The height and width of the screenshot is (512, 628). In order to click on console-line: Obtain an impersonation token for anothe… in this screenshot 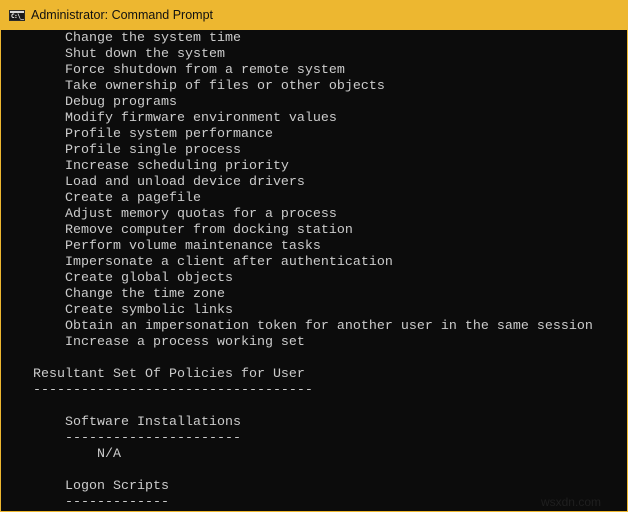, I will do `click(297, 326)`.